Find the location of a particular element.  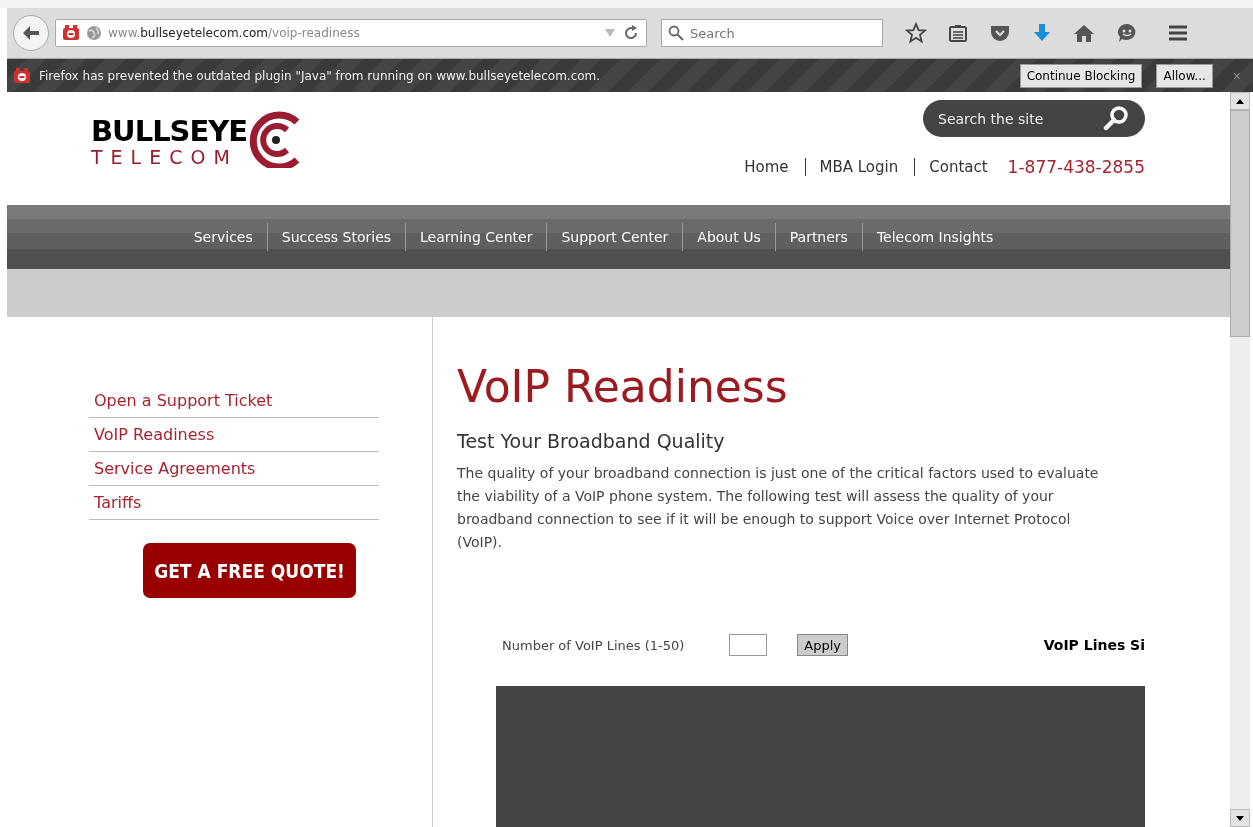

nav-link: Partners is located at coordinates (818, 237).